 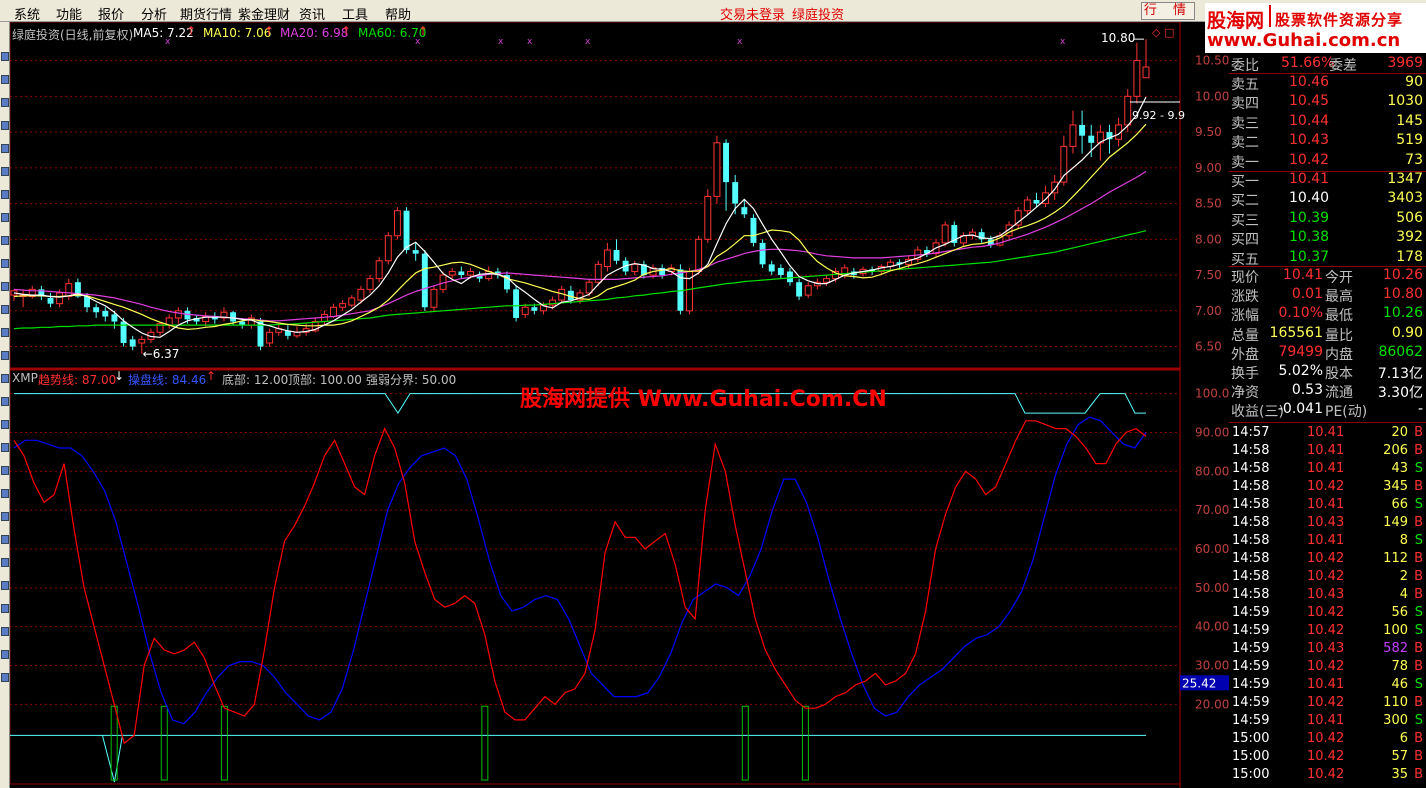 I want to click on stat-value: -0.041, so click(x=1300, y=409).